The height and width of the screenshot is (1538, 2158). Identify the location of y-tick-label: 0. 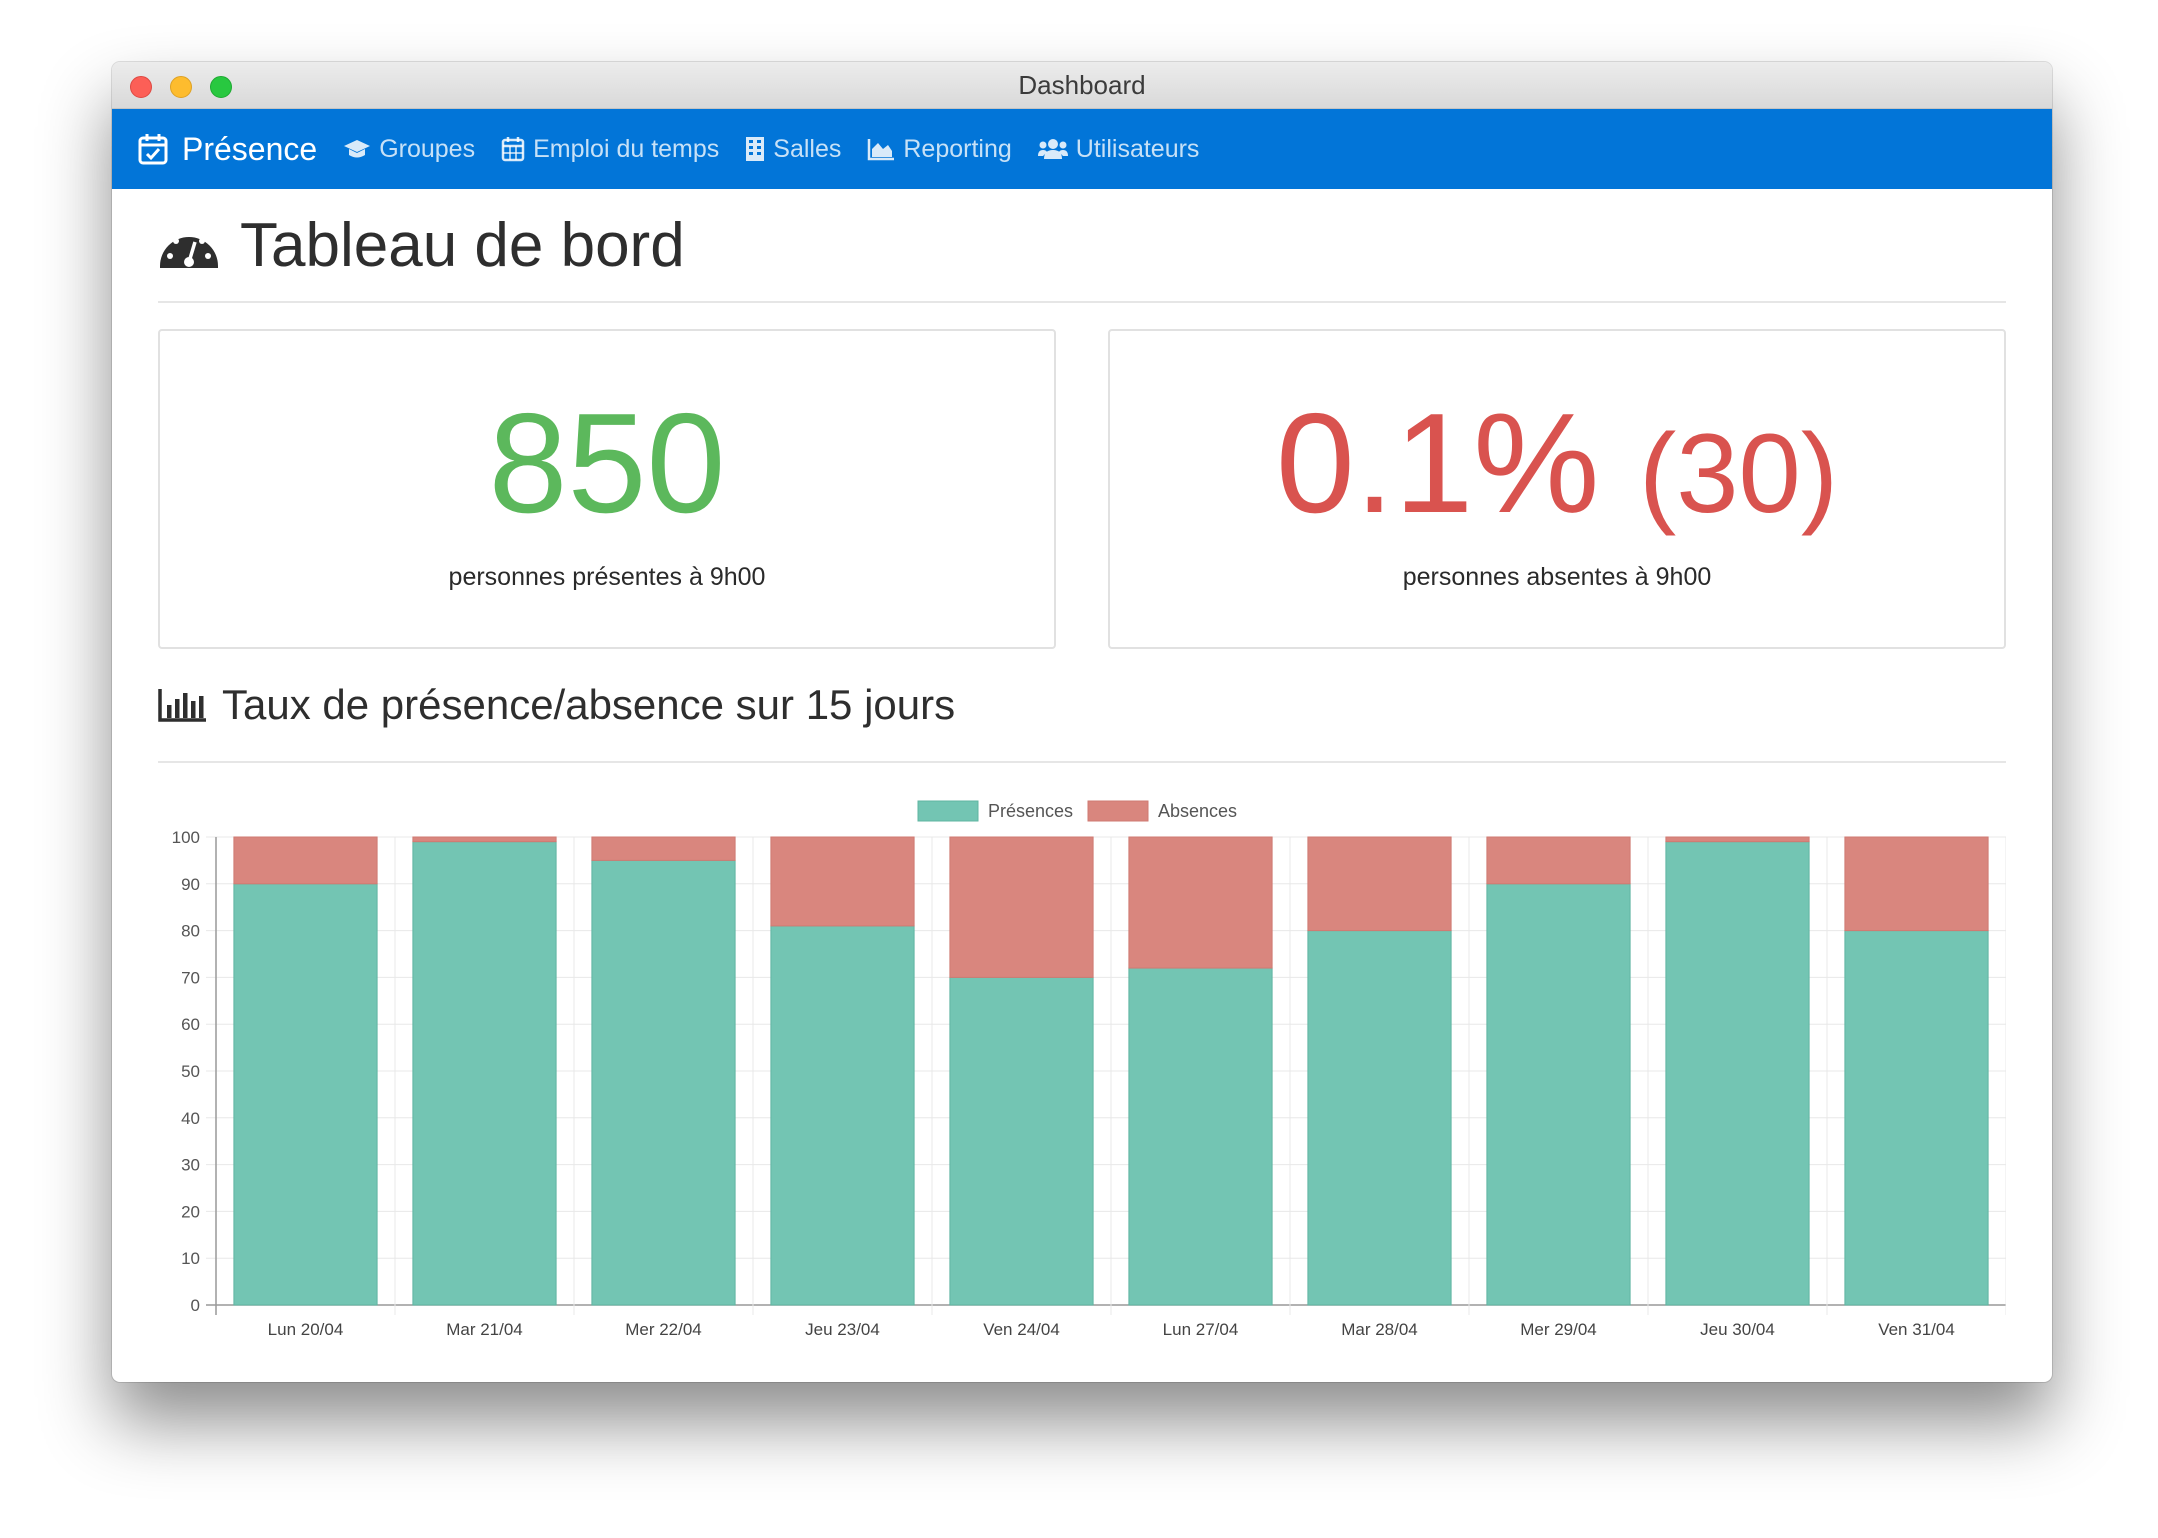
(195, 1305).